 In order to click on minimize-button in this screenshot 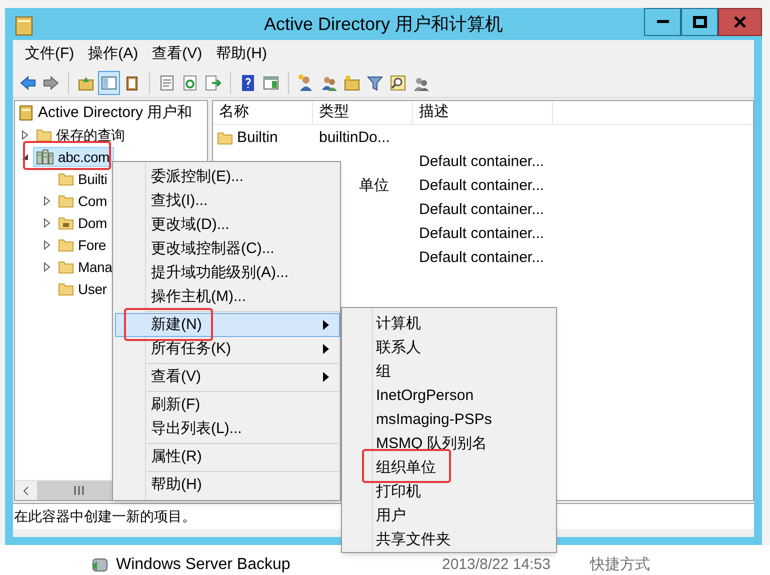, I will do `click(662, 22)`.